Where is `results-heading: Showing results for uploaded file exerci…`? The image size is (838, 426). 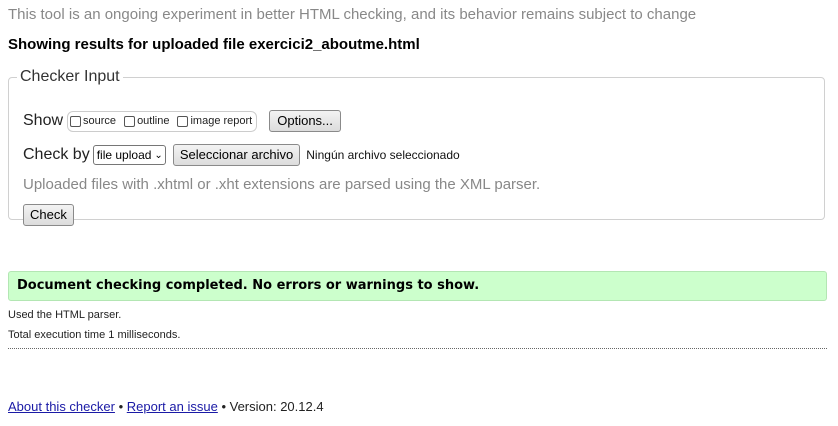
results-heading: Showing results for uploaded file exerci… is located at coordinates (214, 44).